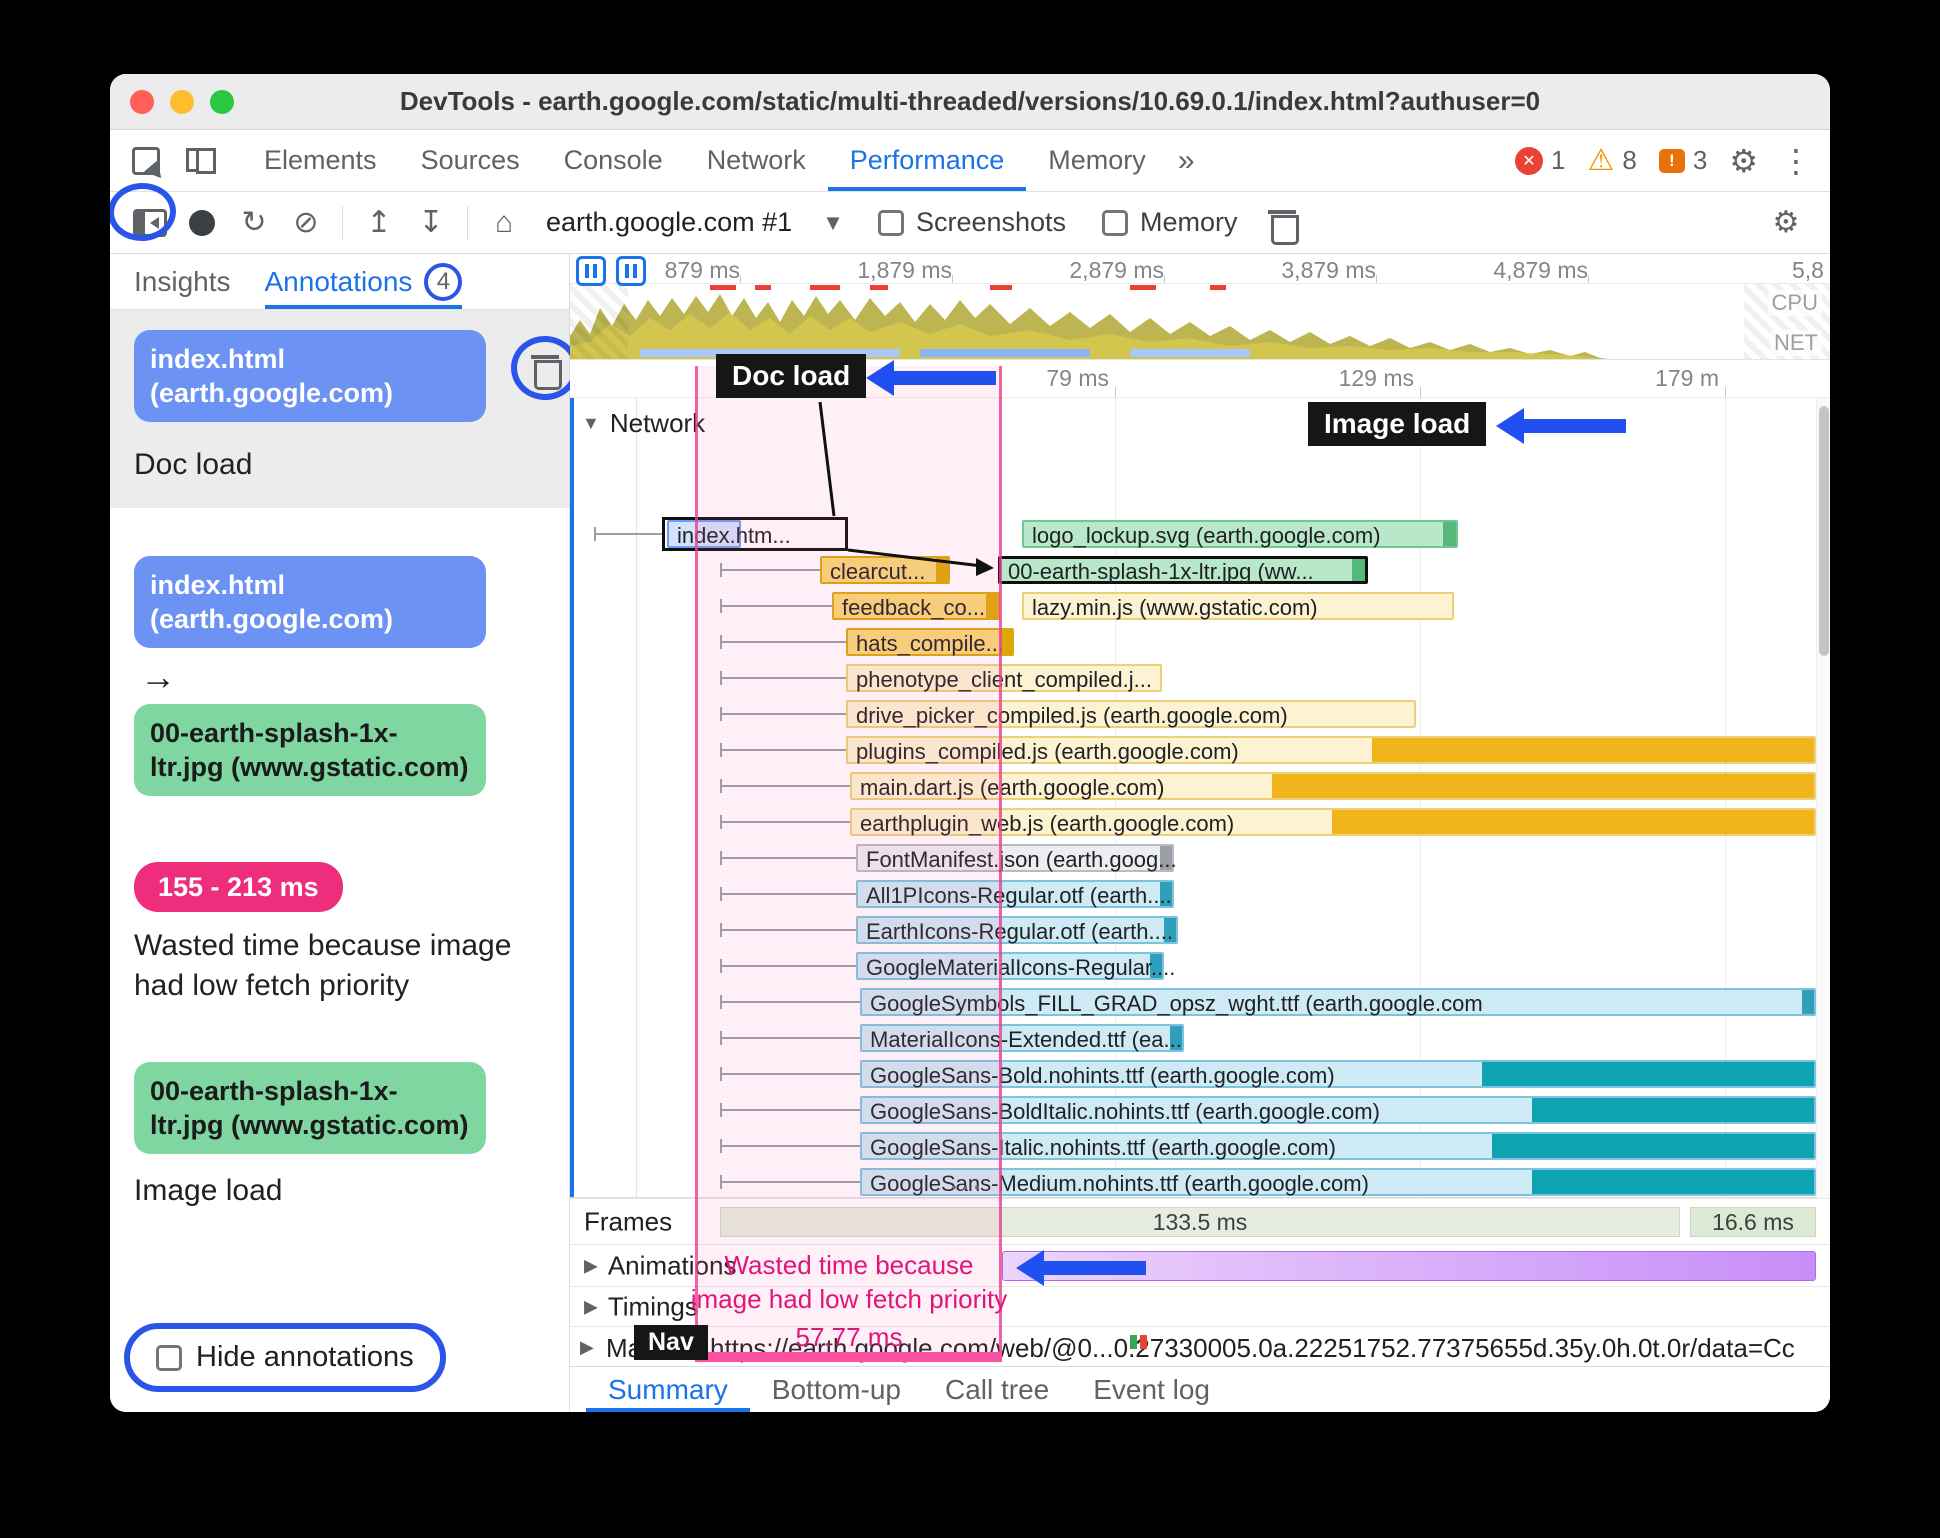  What do you see at coordinates (1823, 798) in the screenshot?
I see `network-scrollbar` at bounding box center [1823, 798].